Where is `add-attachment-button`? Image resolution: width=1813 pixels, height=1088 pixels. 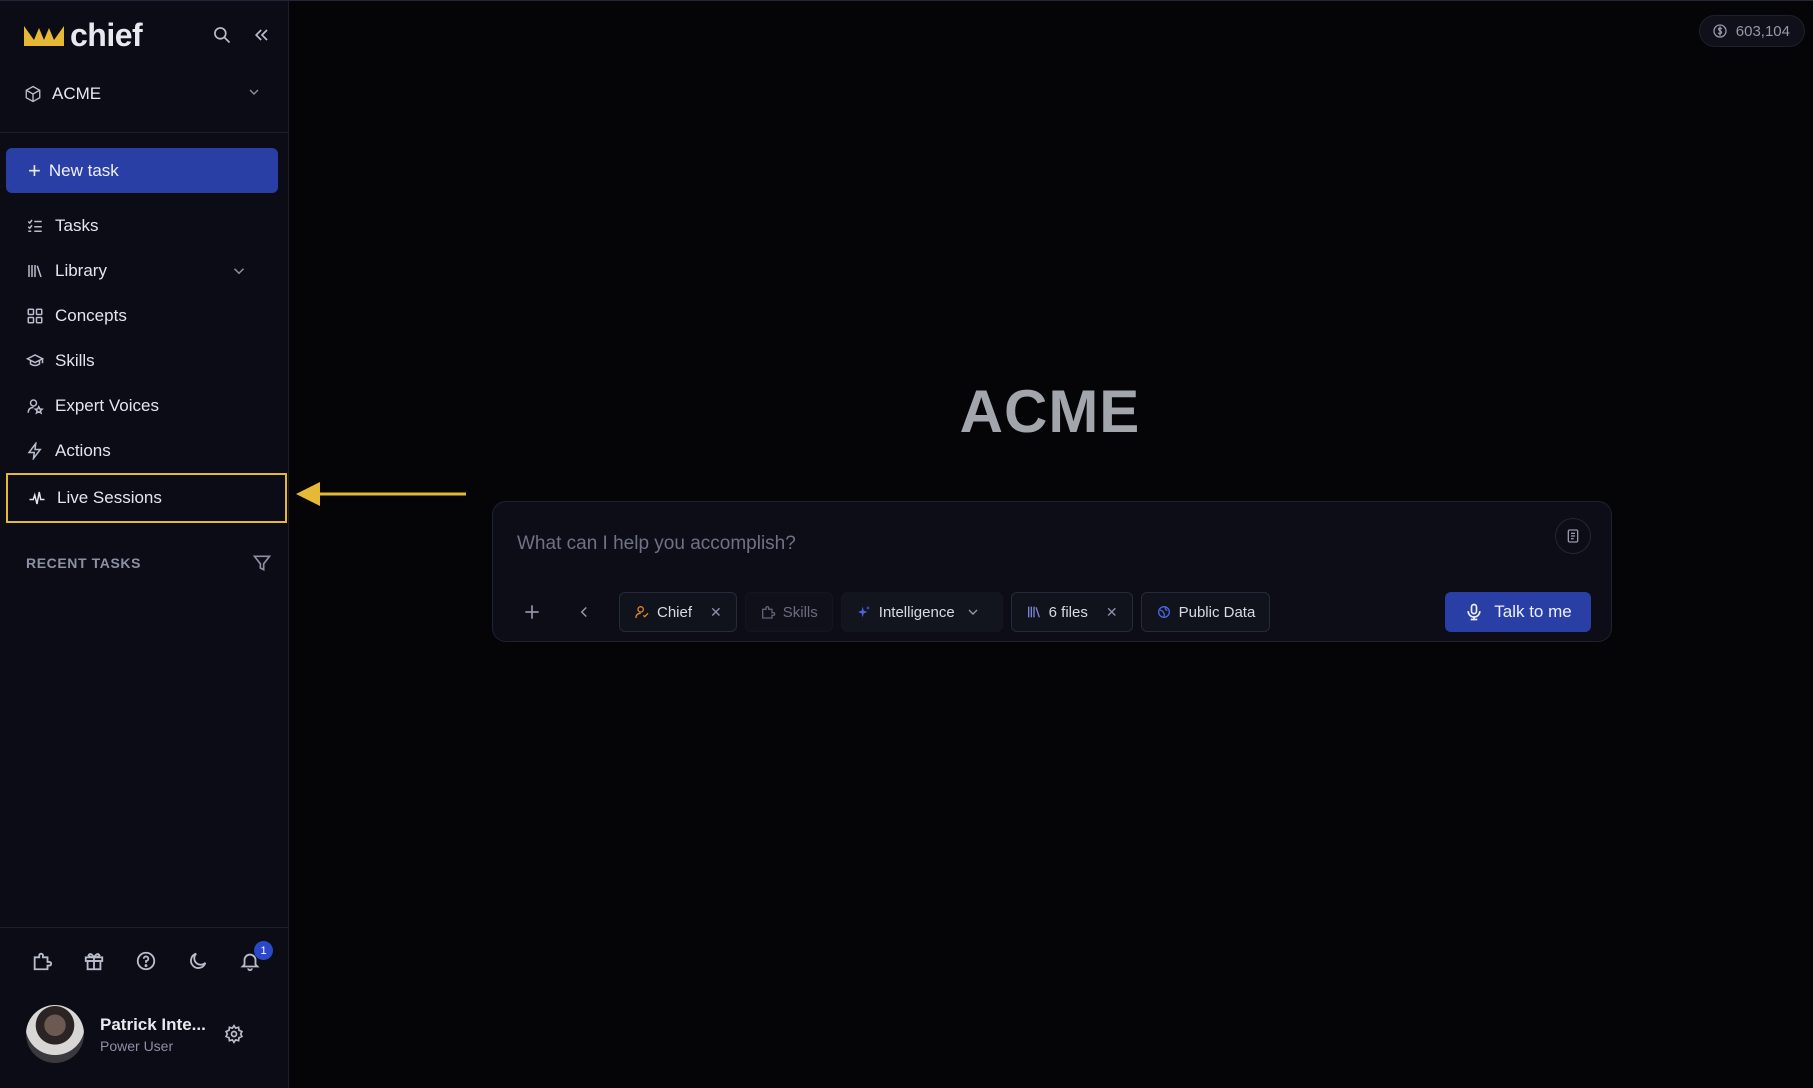
add-attachment-button is located at coordinates (532, 612).